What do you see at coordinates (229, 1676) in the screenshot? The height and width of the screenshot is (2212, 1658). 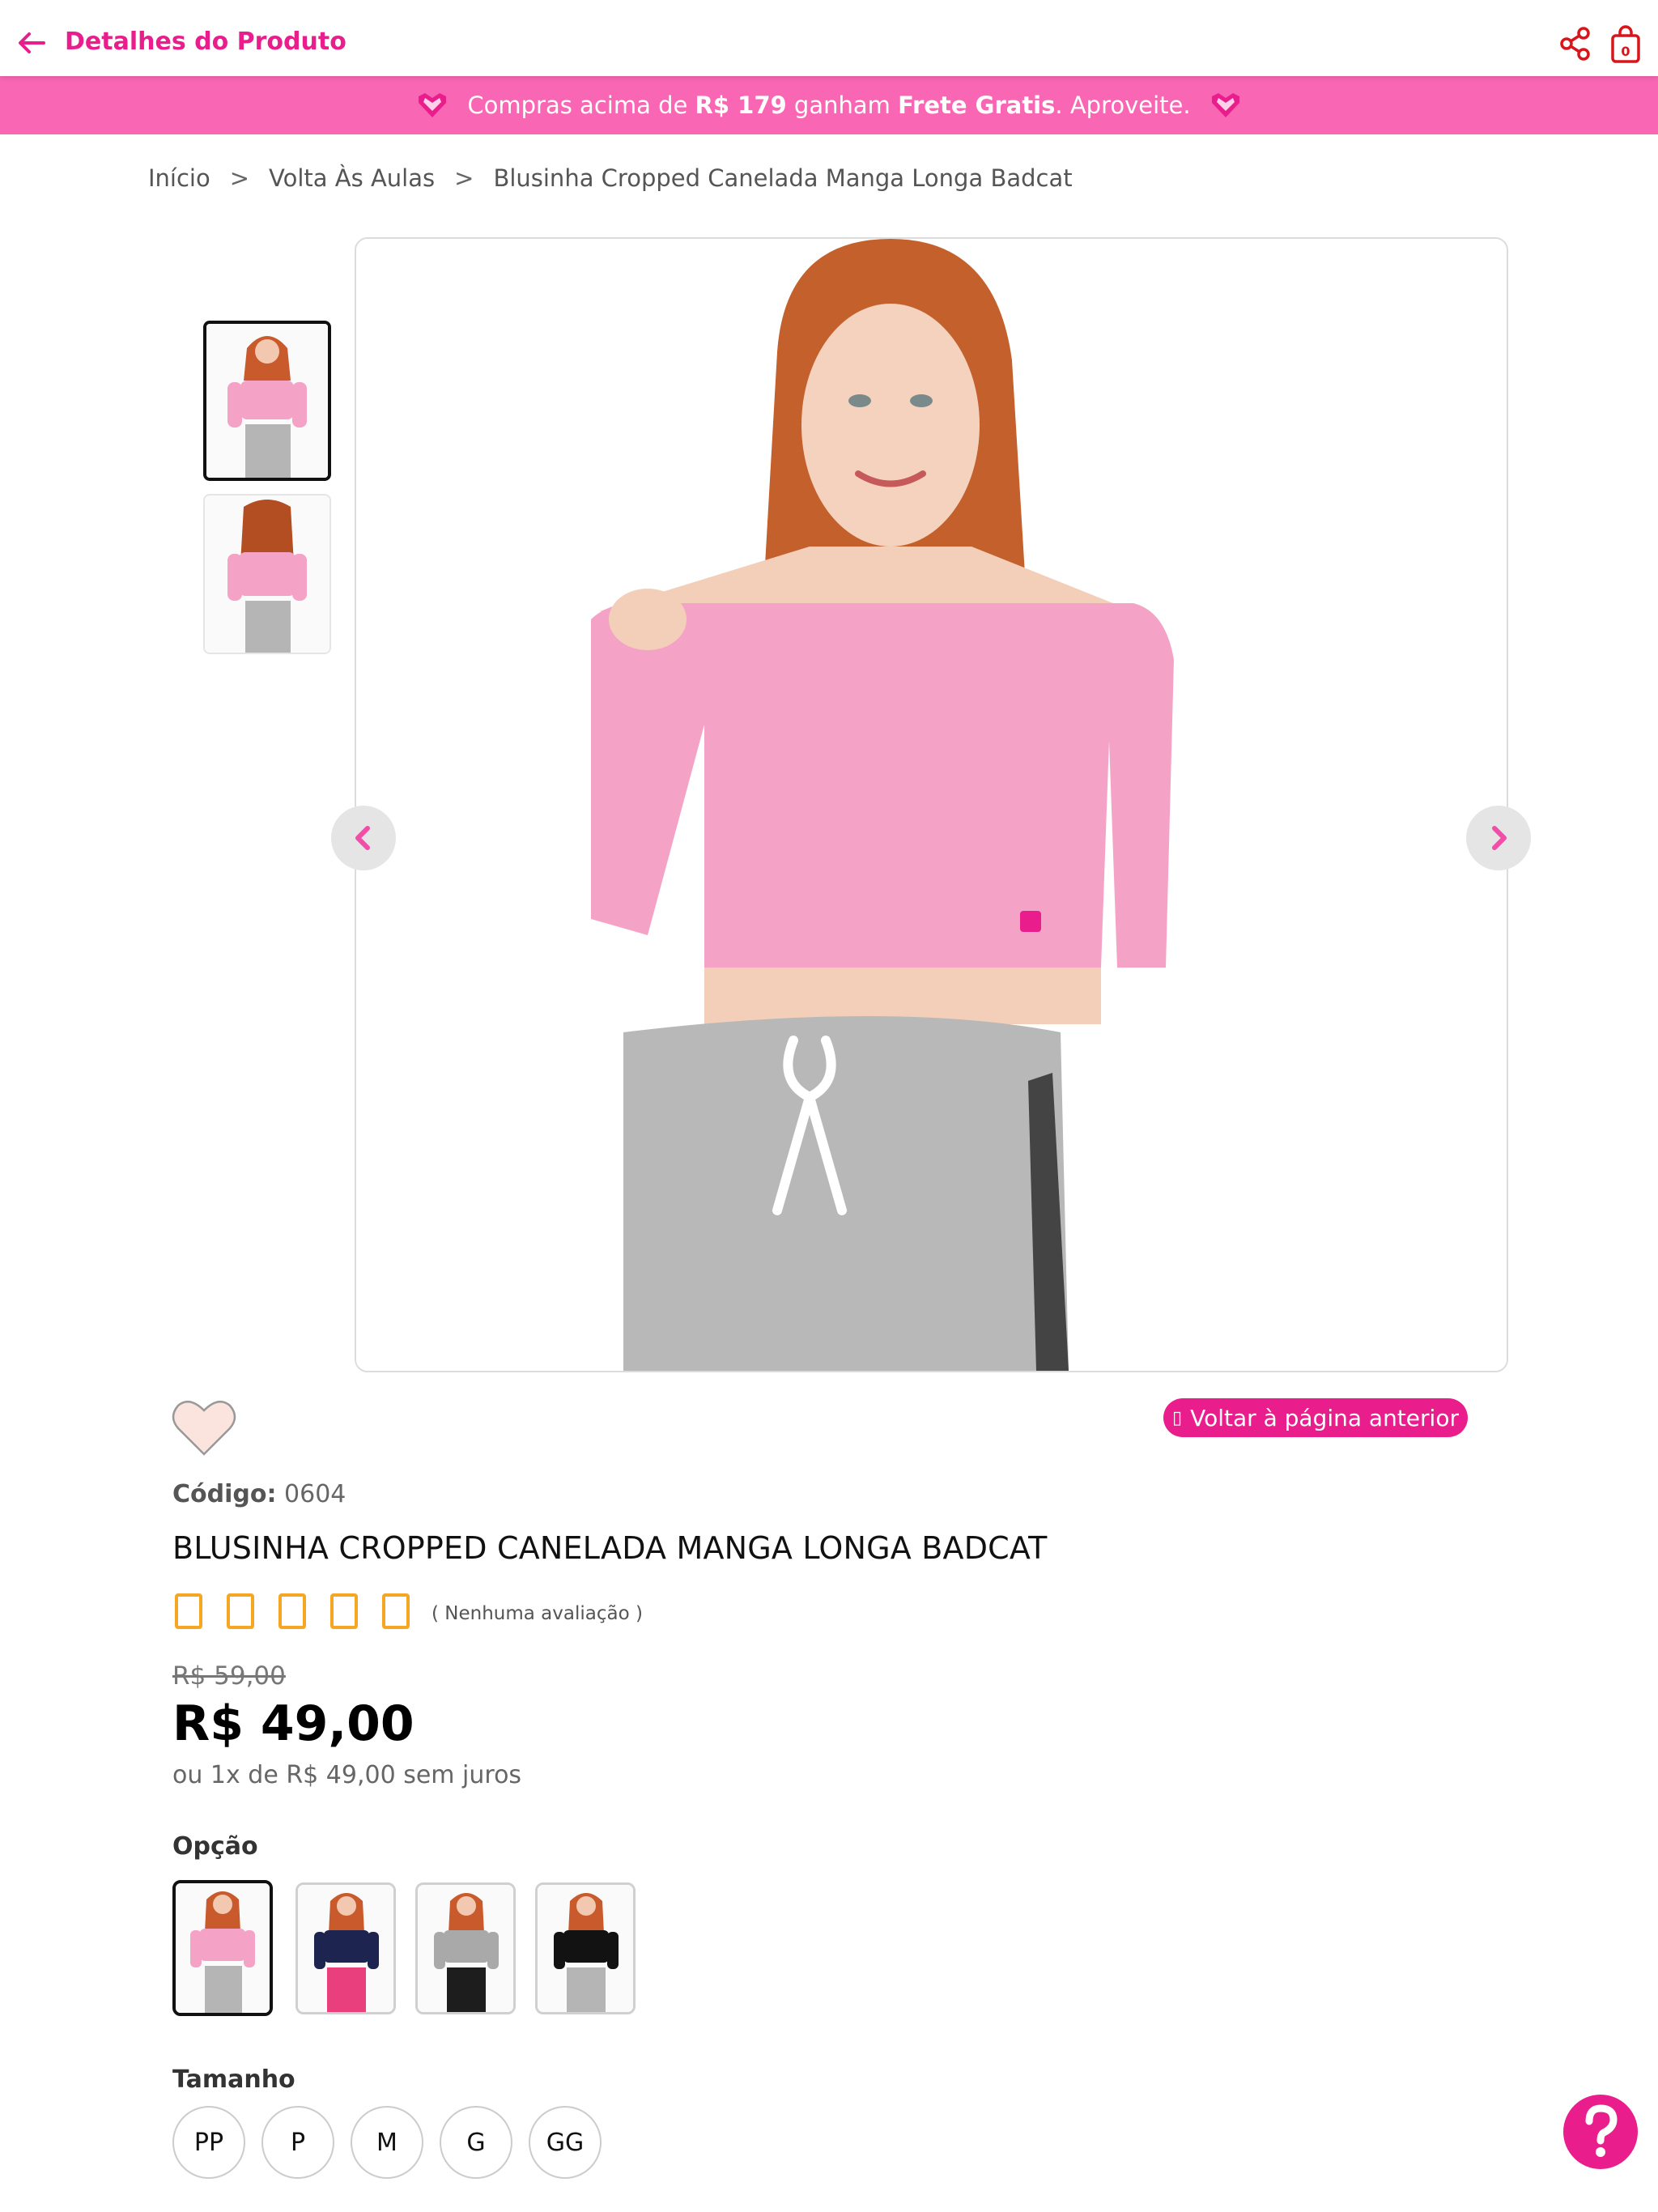 I see `old-price: R$ 59,00` at bounding box center [229, 1676].